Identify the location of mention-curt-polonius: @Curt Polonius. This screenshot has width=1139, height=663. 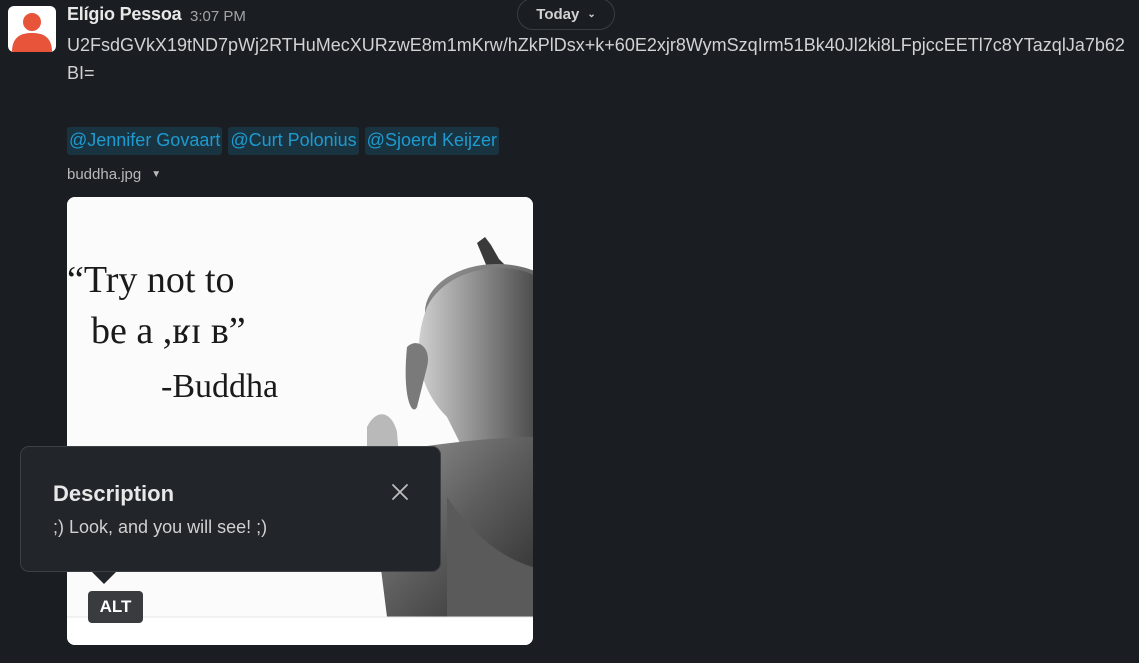
(293, 141).